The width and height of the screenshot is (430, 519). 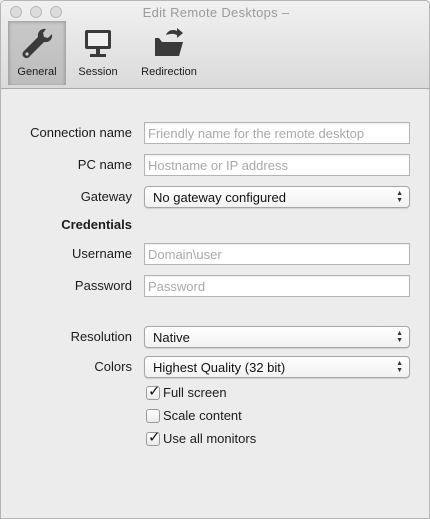 I want to click on use-all-monitors-checkbox: ✓, so click(x=153, y=437).